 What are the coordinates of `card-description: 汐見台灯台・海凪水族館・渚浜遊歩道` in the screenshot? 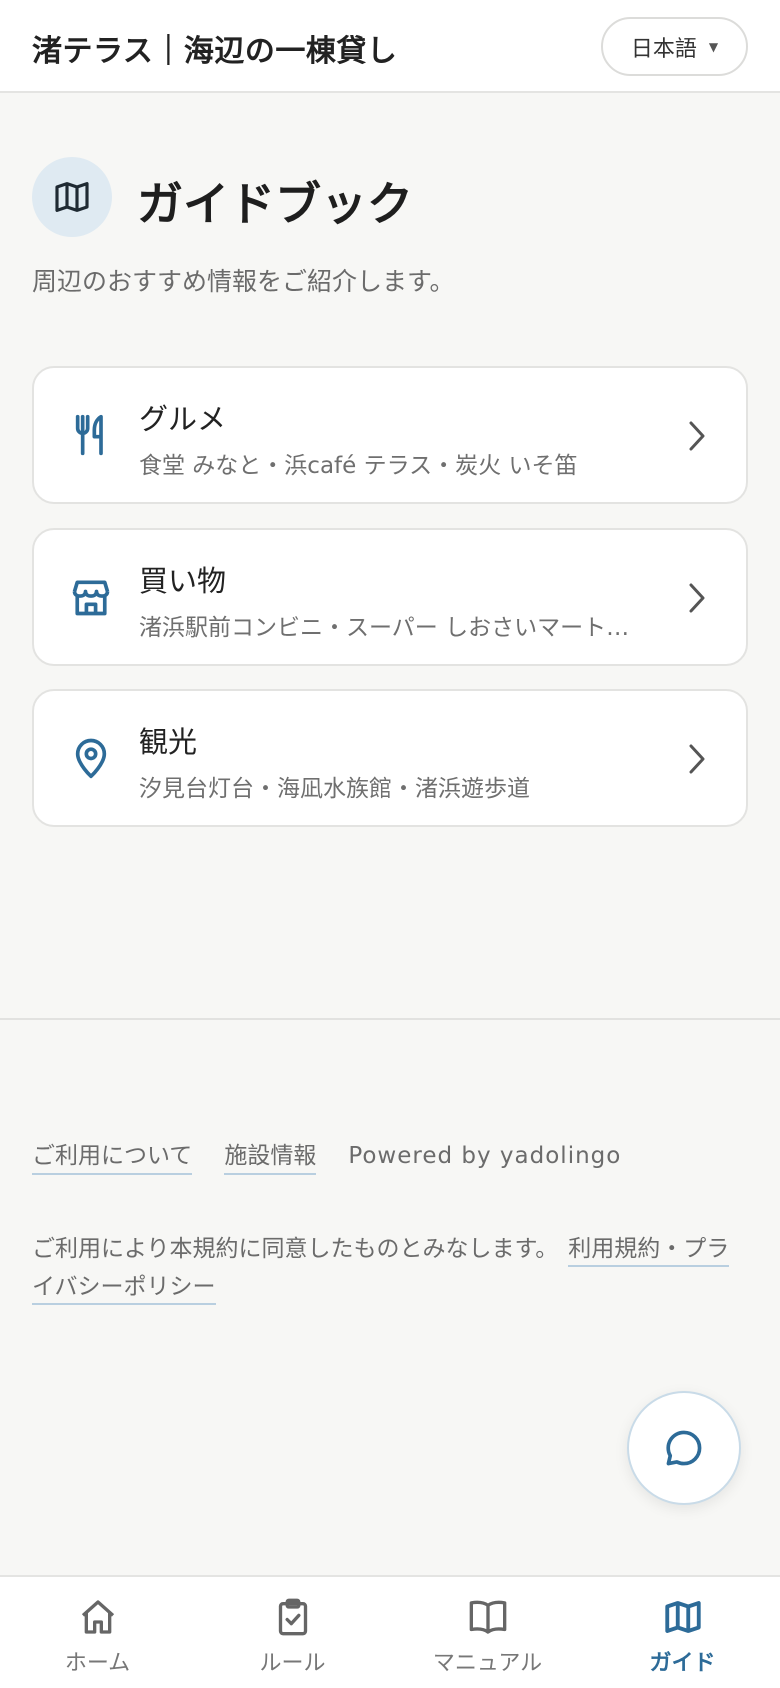 It's located at (334, 789).